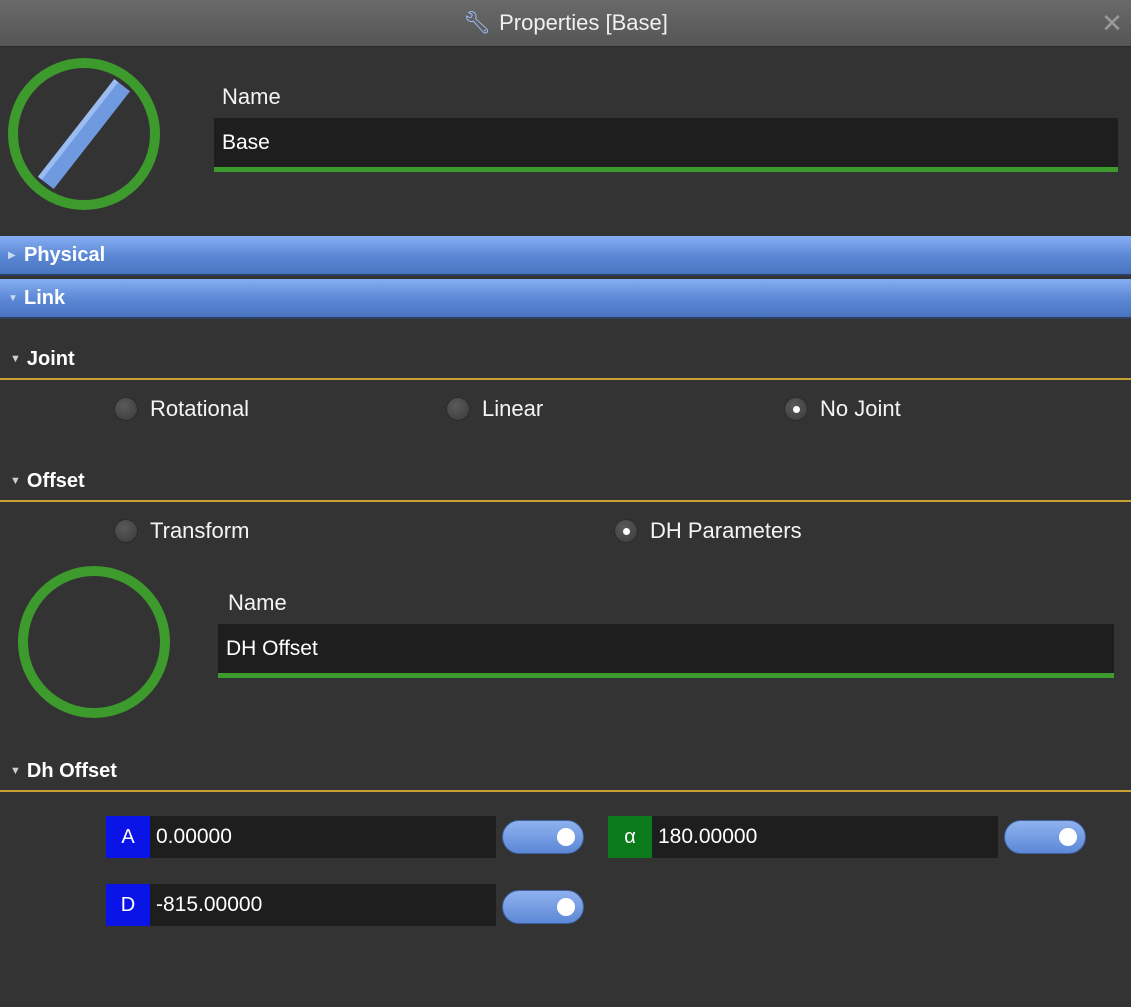 This screenshot has height=1007, width=1131. I want to click on param-a-input: 0.00000, so click(323, 837).